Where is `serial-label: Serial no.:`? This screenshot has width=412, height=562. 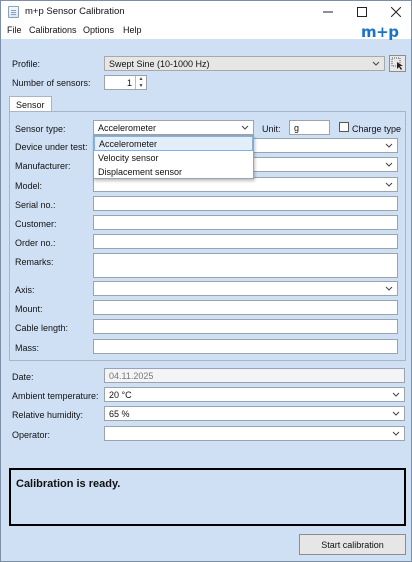 serial-label: Serial no.: is located at coordinates (35, 205).